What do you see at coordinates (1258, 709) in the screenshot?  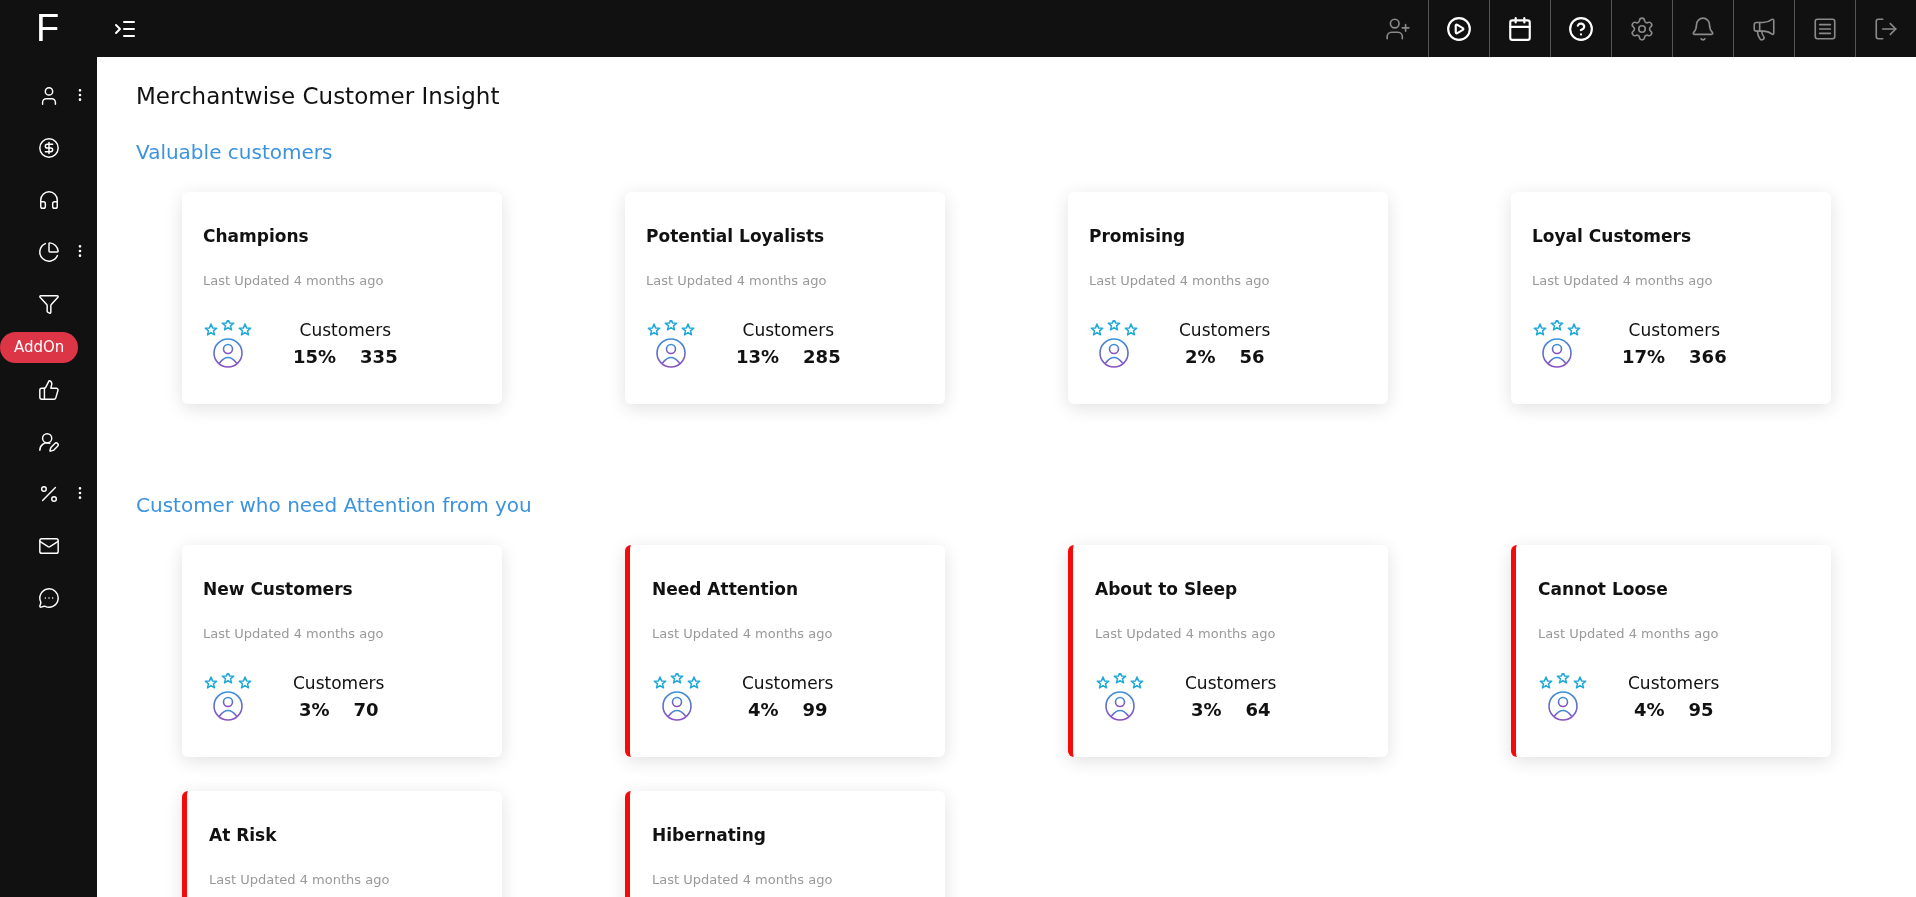 I see `count-value: 64` at bounding box center [1258, 709].